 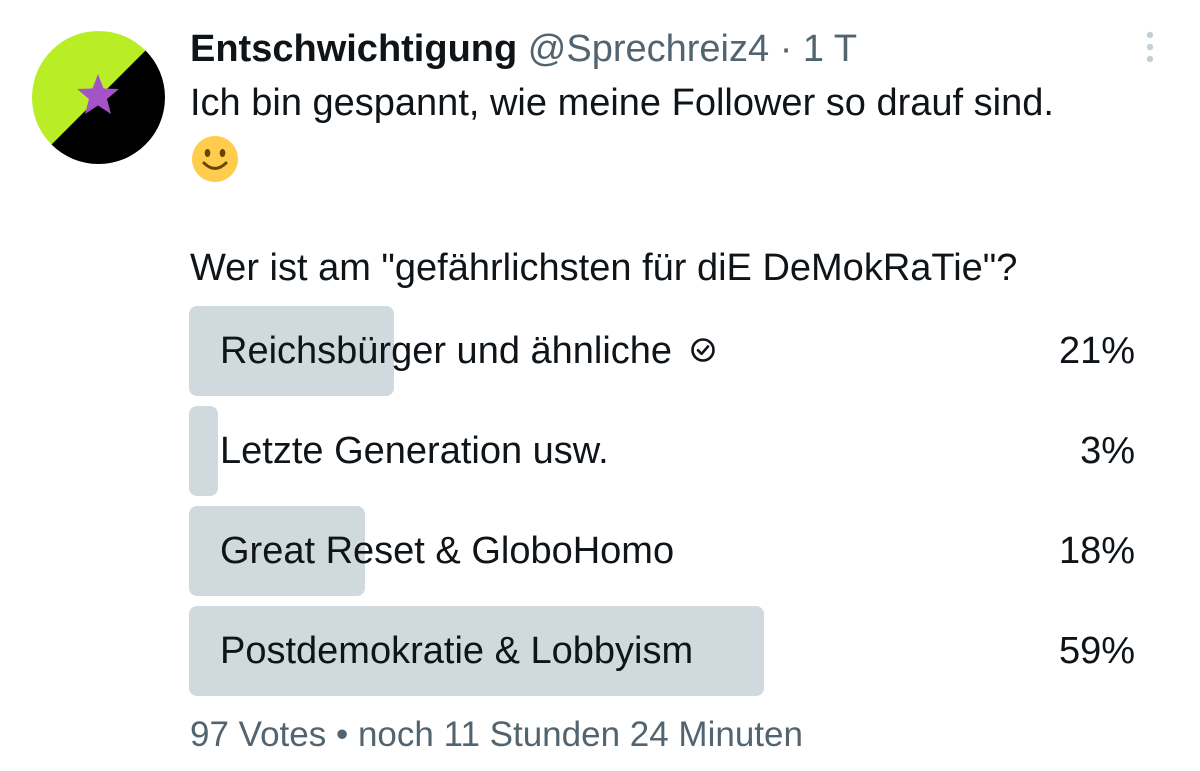 I want to click on user-handle: @Sprechreiz4, so click(x=648, y=49).